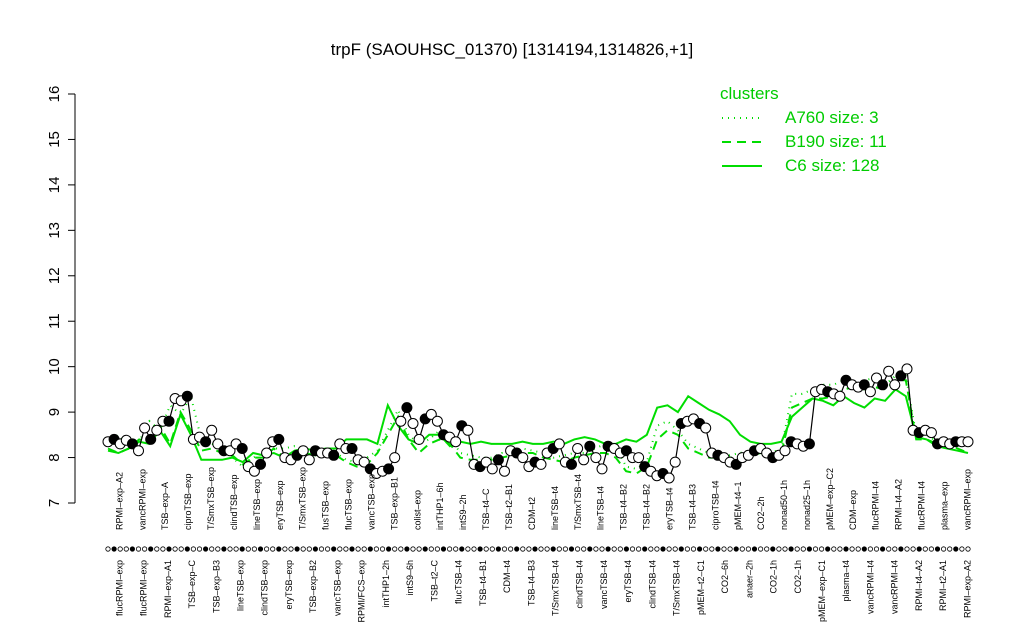  What do you see at coordinates (394, 503) in the screenshot?
I see `condition-label-top: TSB–exp–B1` at bounding box center [394, 503].